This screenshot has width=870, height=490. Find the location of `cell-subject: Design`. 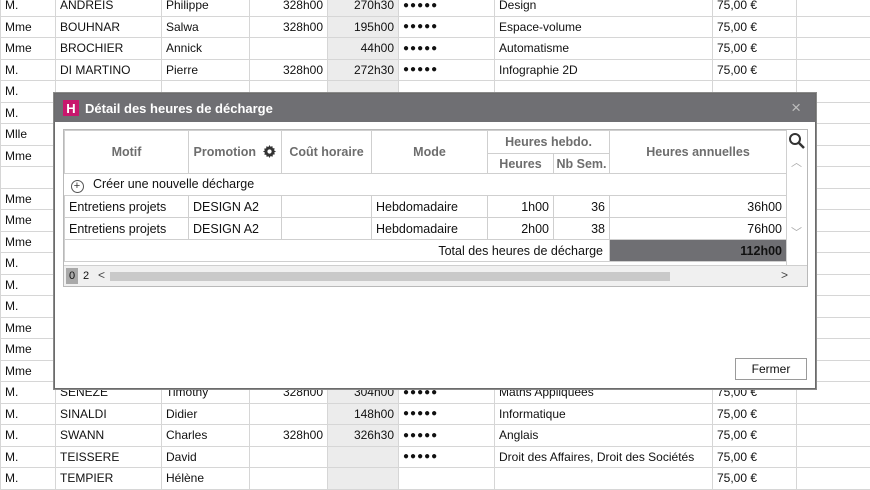

cell-subject: Design is located at coordinates (604, 8).